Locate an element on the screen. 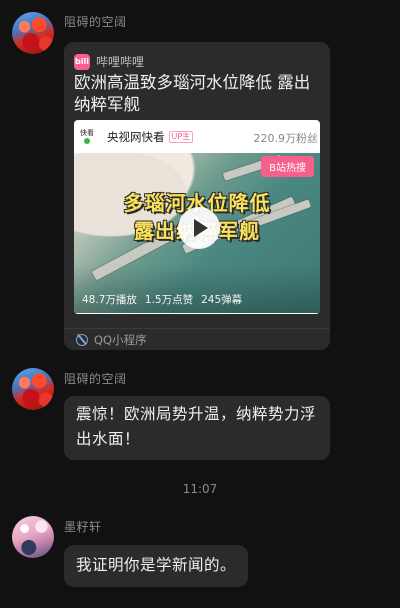 Image resolution: width=400 pixels, height=608 pixels. video-header: 快看 央视网快看 UP主 220.9万粉丝 is located at coordinates (197, 136).